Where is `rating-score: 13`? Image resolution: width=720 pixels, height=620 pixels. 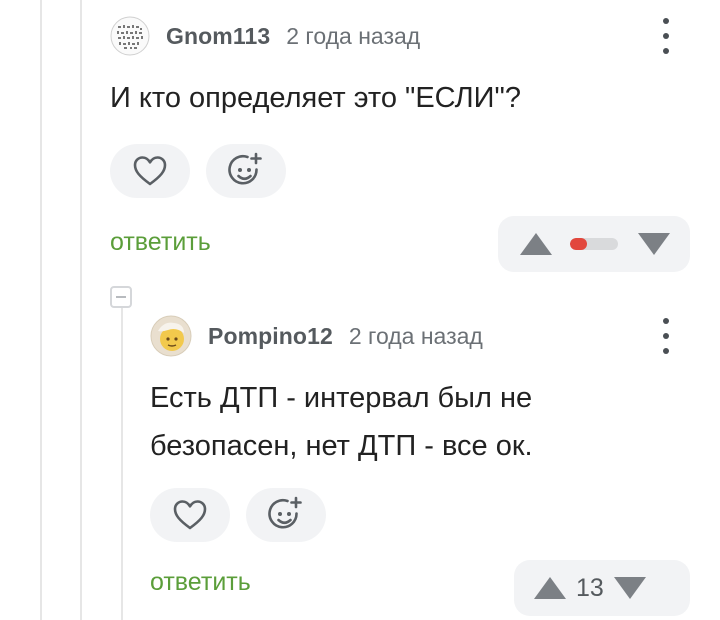 rating-score: 13 is located at coordinates (590, 587).